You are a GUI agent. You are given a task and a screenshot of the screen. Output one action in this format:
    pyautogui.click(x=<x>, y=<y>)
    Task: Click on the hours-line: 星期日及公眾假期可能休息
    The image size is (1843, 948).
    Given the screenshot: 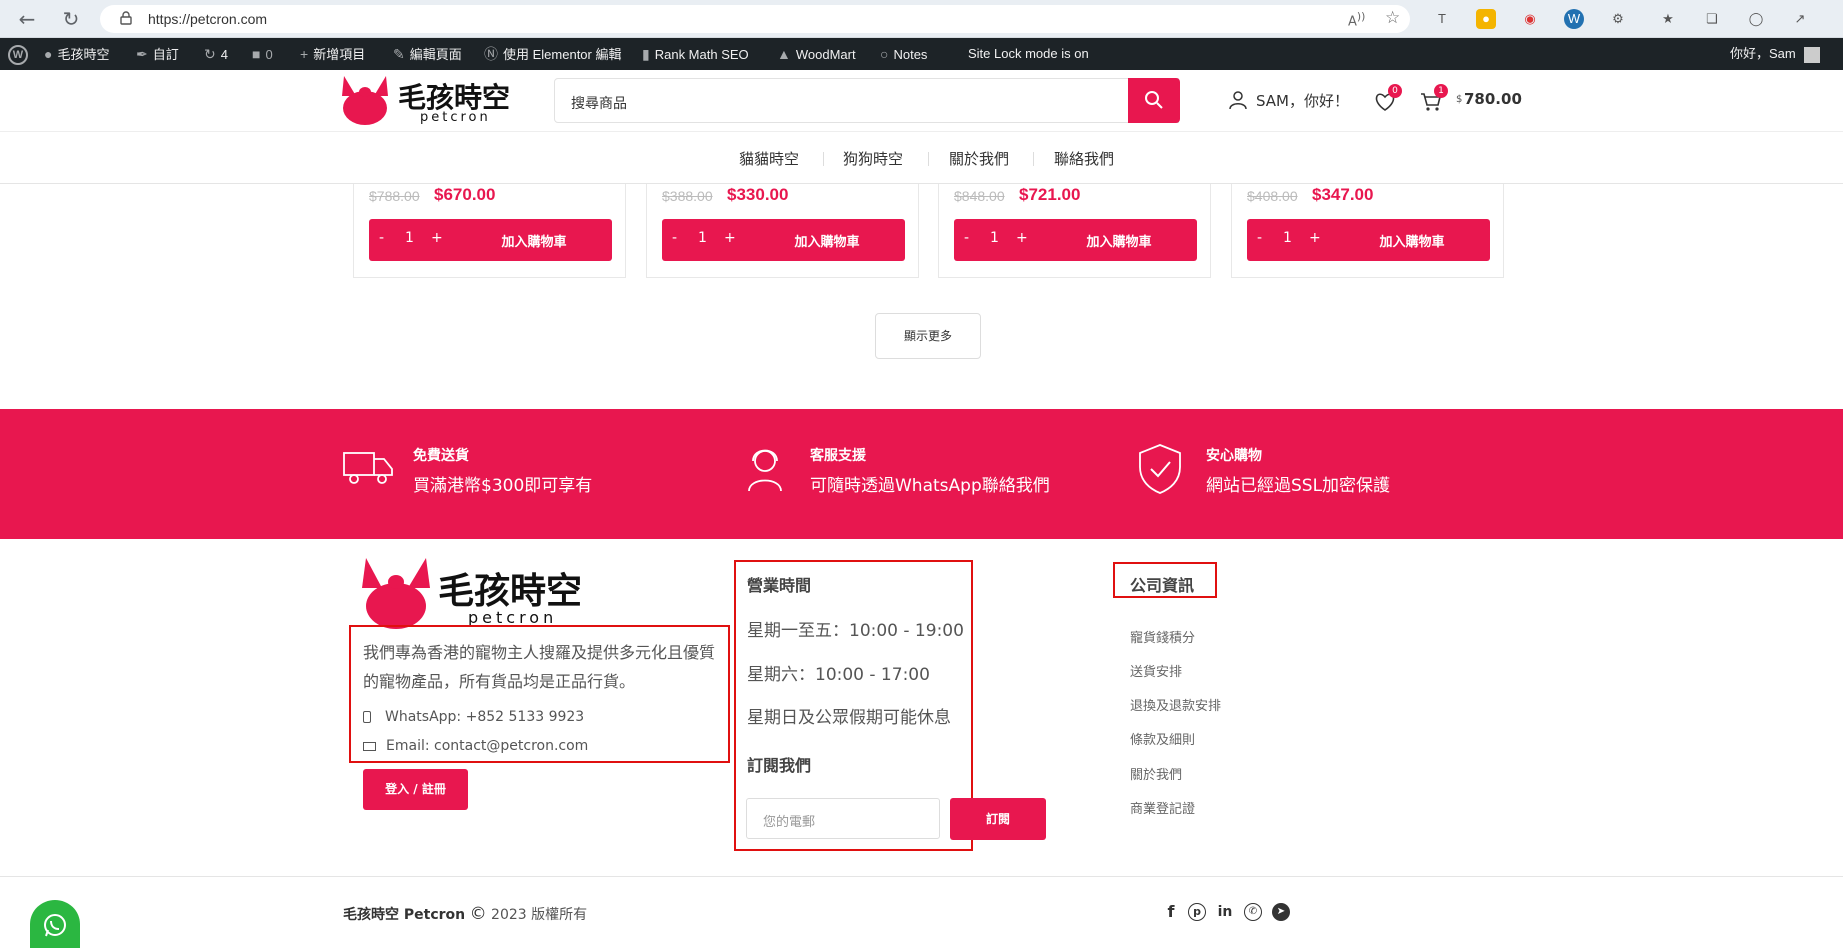 What is the action you would take?
    pyautogui.click(x=849, y=718)
    